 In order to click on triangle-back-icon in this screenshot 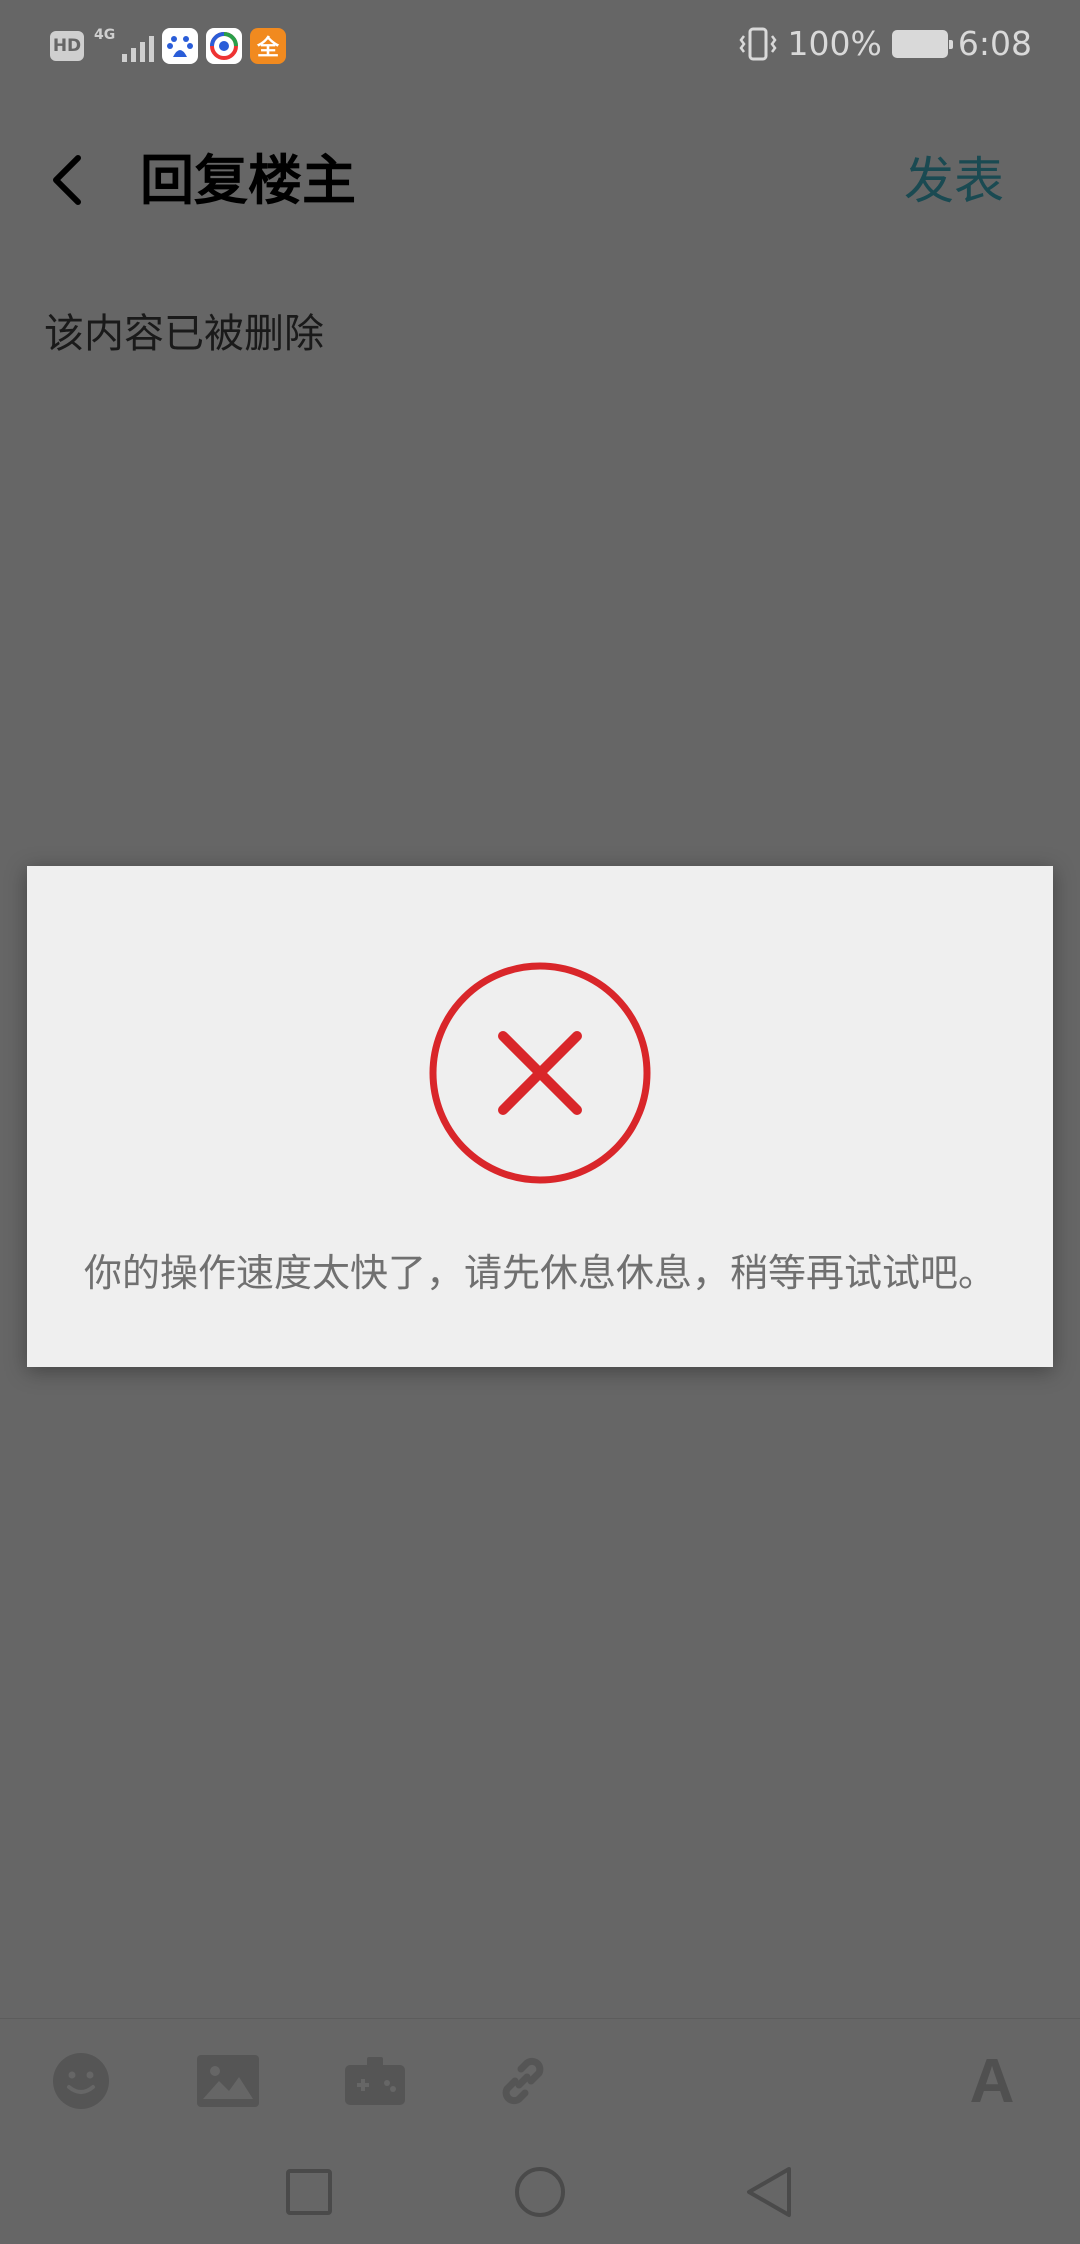, I will do `click(769, 2192)`.